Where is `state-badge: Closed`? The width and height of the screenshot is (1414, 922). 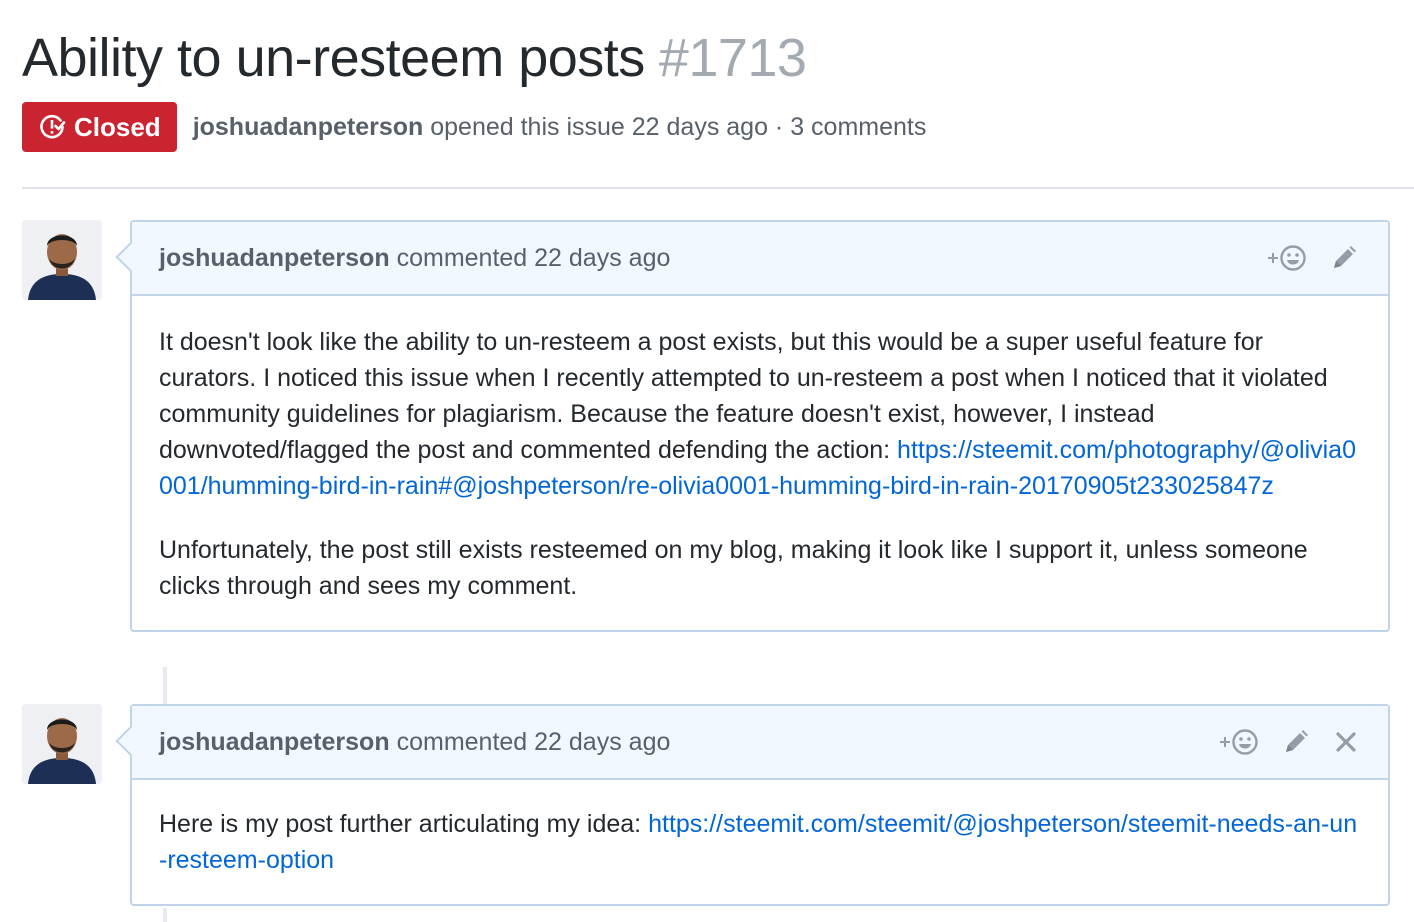 state-badge: Closed is located at coordinates (99, 127).